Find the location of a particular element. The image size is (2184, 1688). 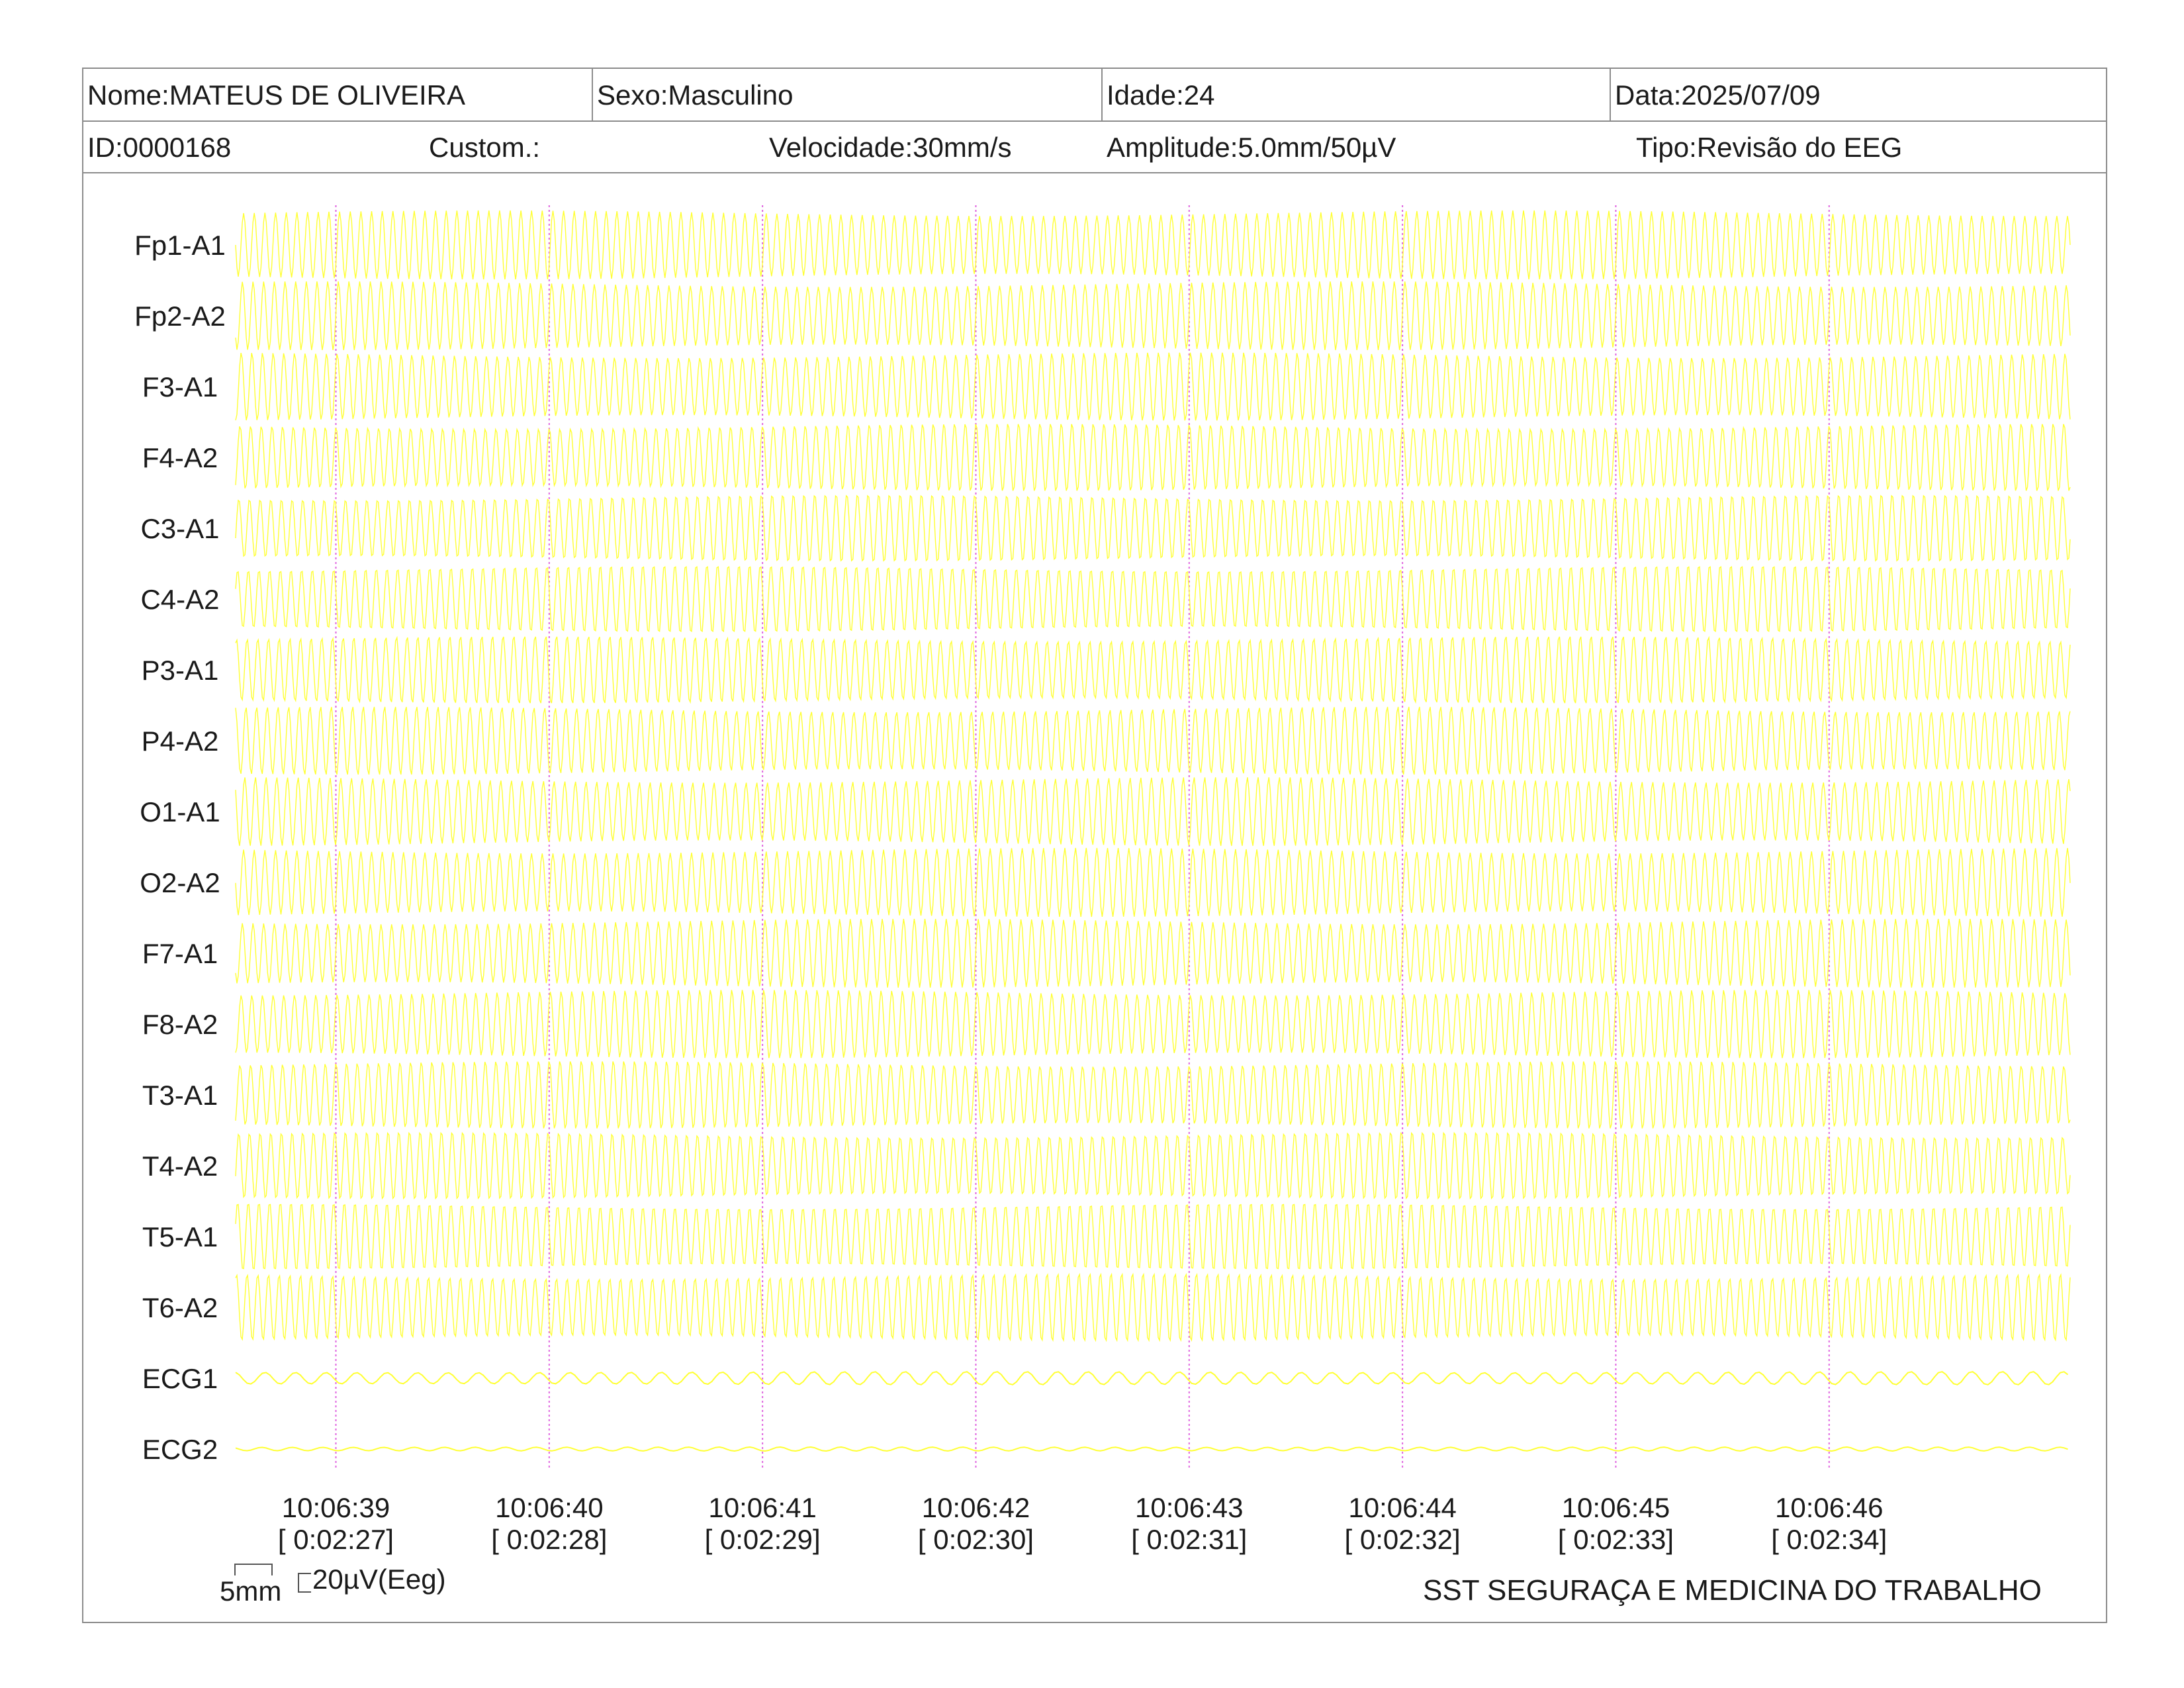

time-marker-clock: 10:06:46 is located at coordinates (1829, 1507).